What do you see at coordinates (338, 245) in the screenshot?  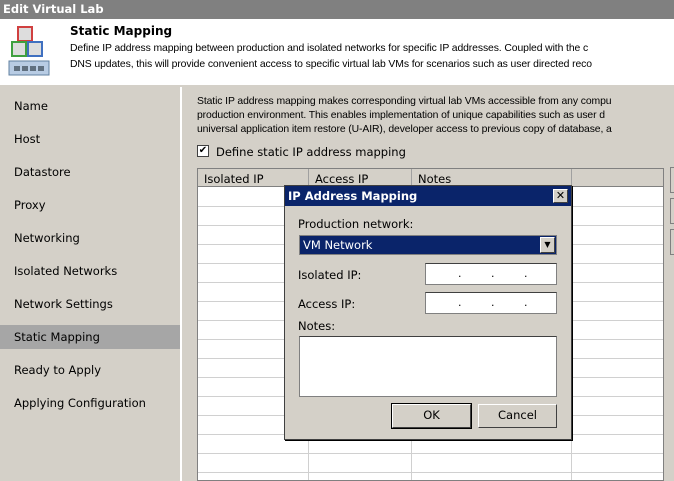 I see `production-network-value: VM Network` at bounding box center [338, 245].